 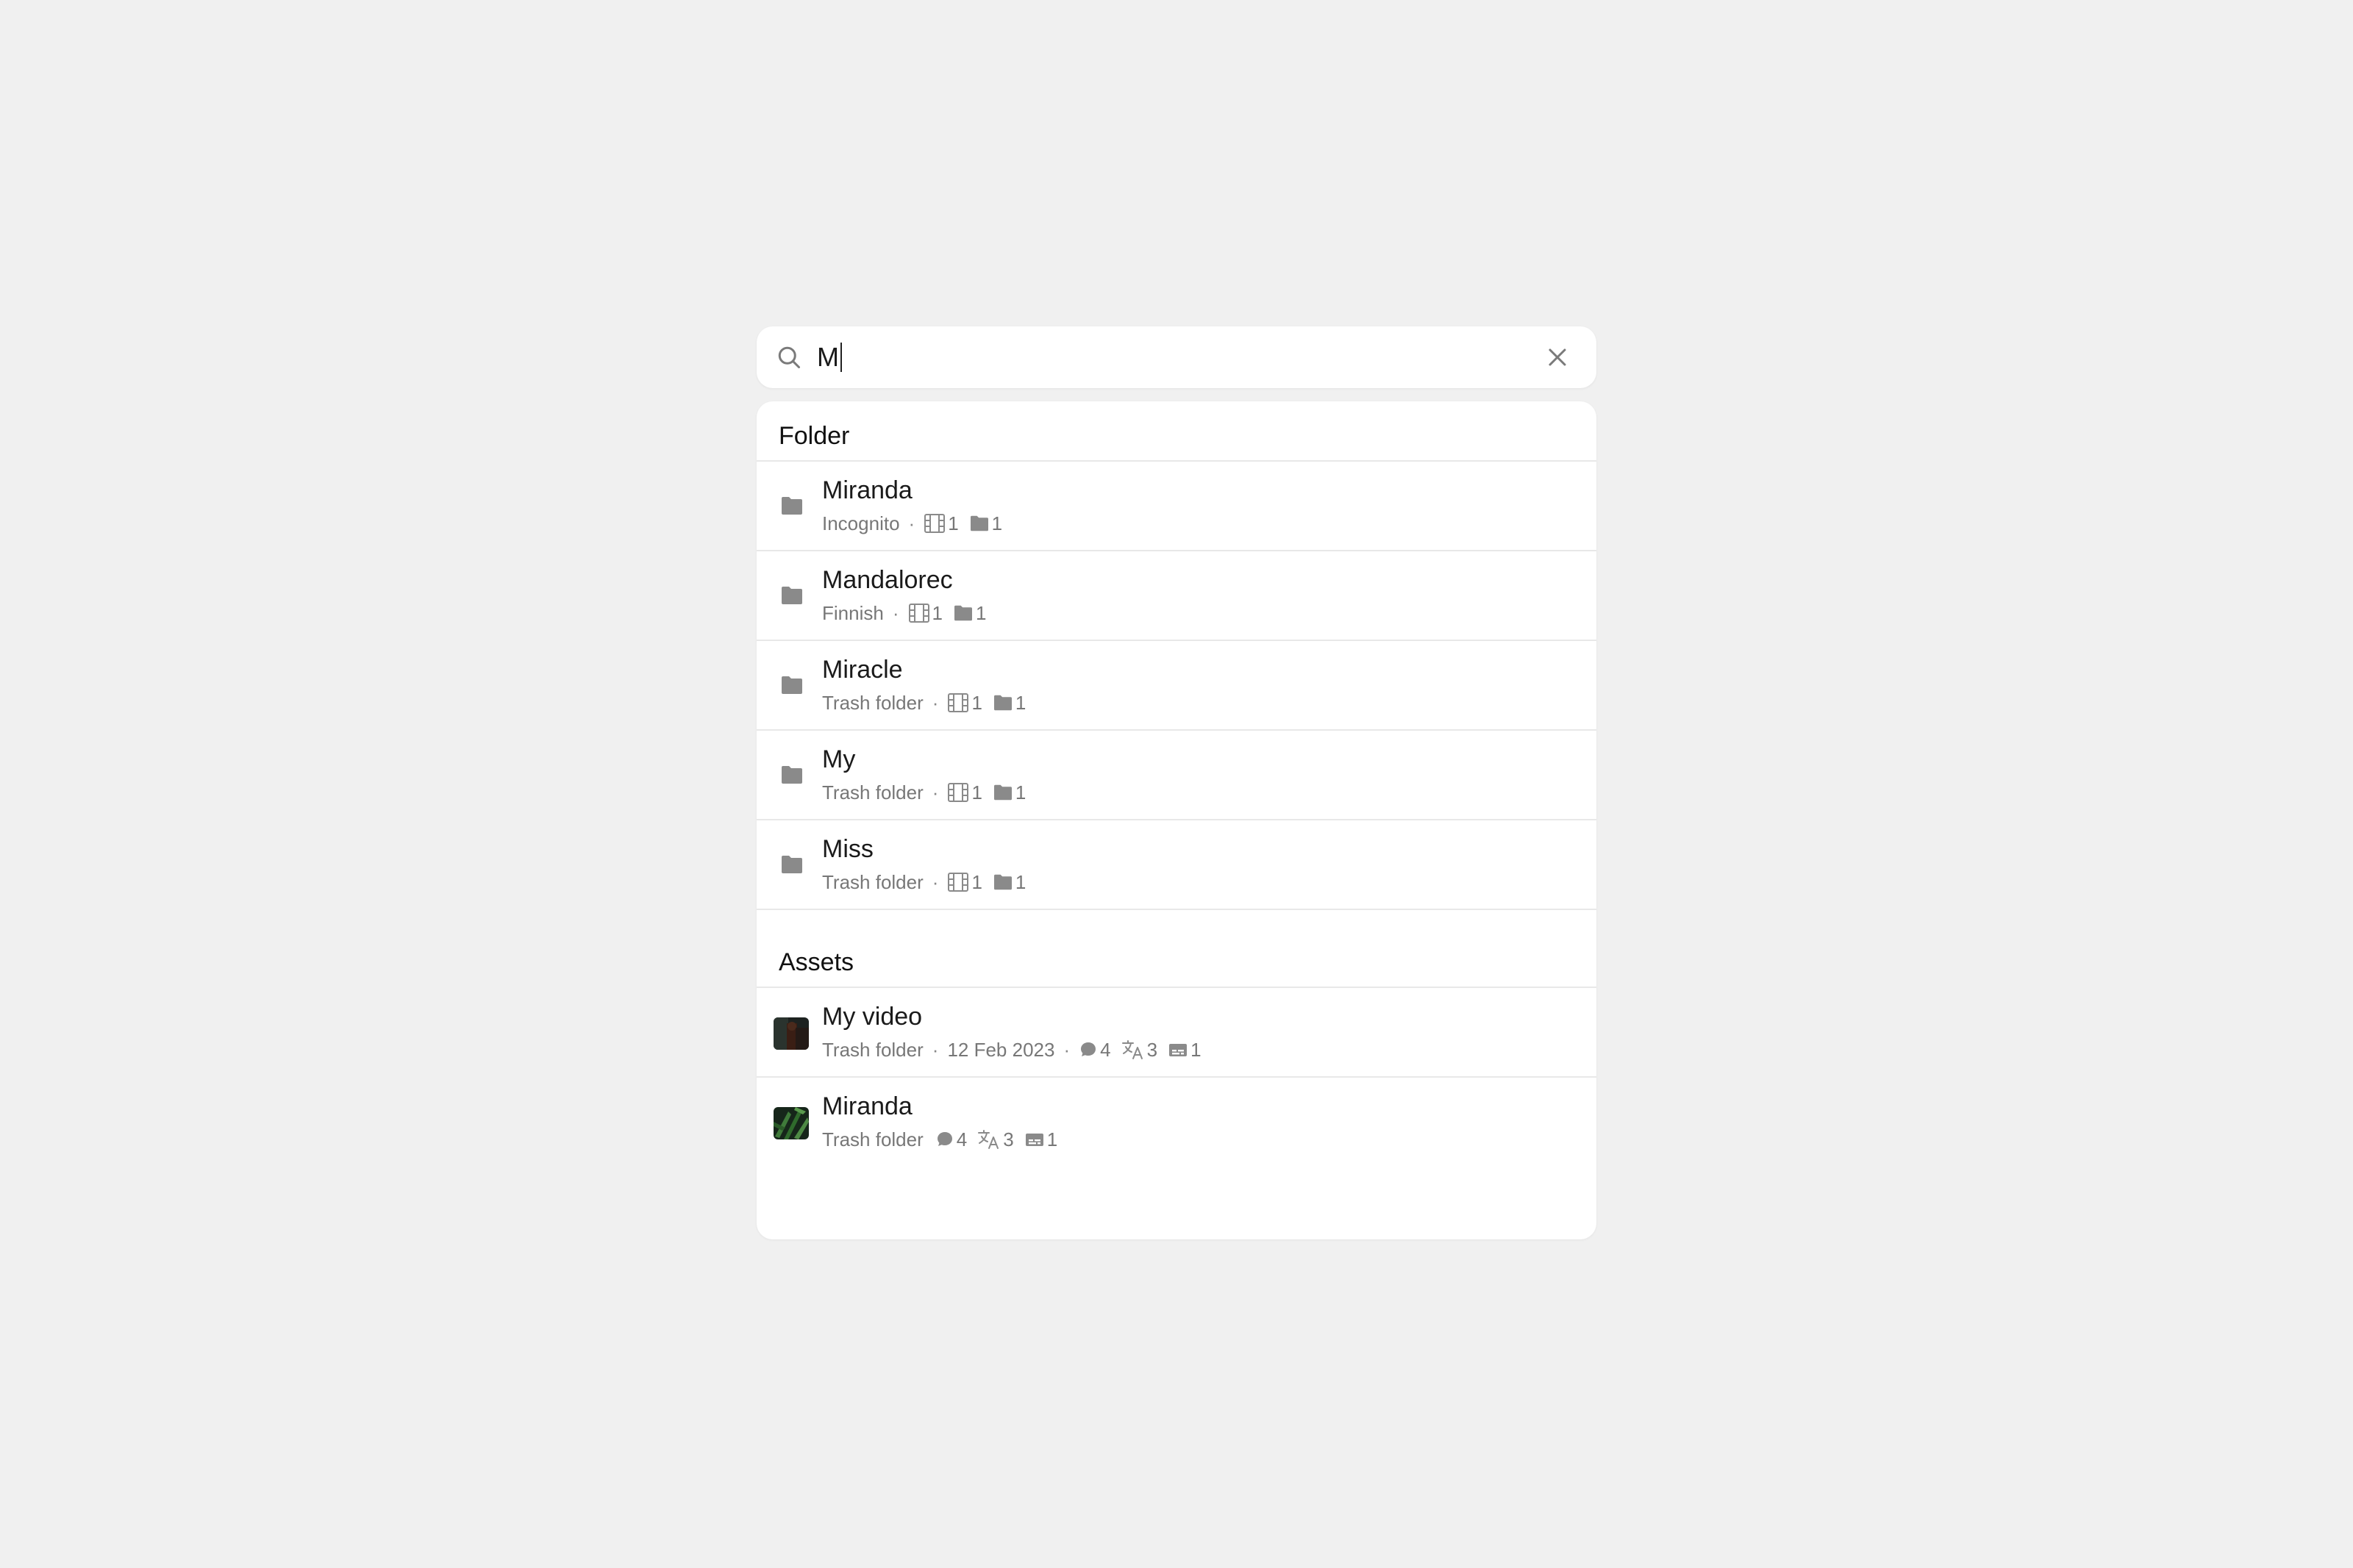 I want to click on asset-result-row: Miranda Trash folder 4 3 1, so click(x=1176, y=1122).